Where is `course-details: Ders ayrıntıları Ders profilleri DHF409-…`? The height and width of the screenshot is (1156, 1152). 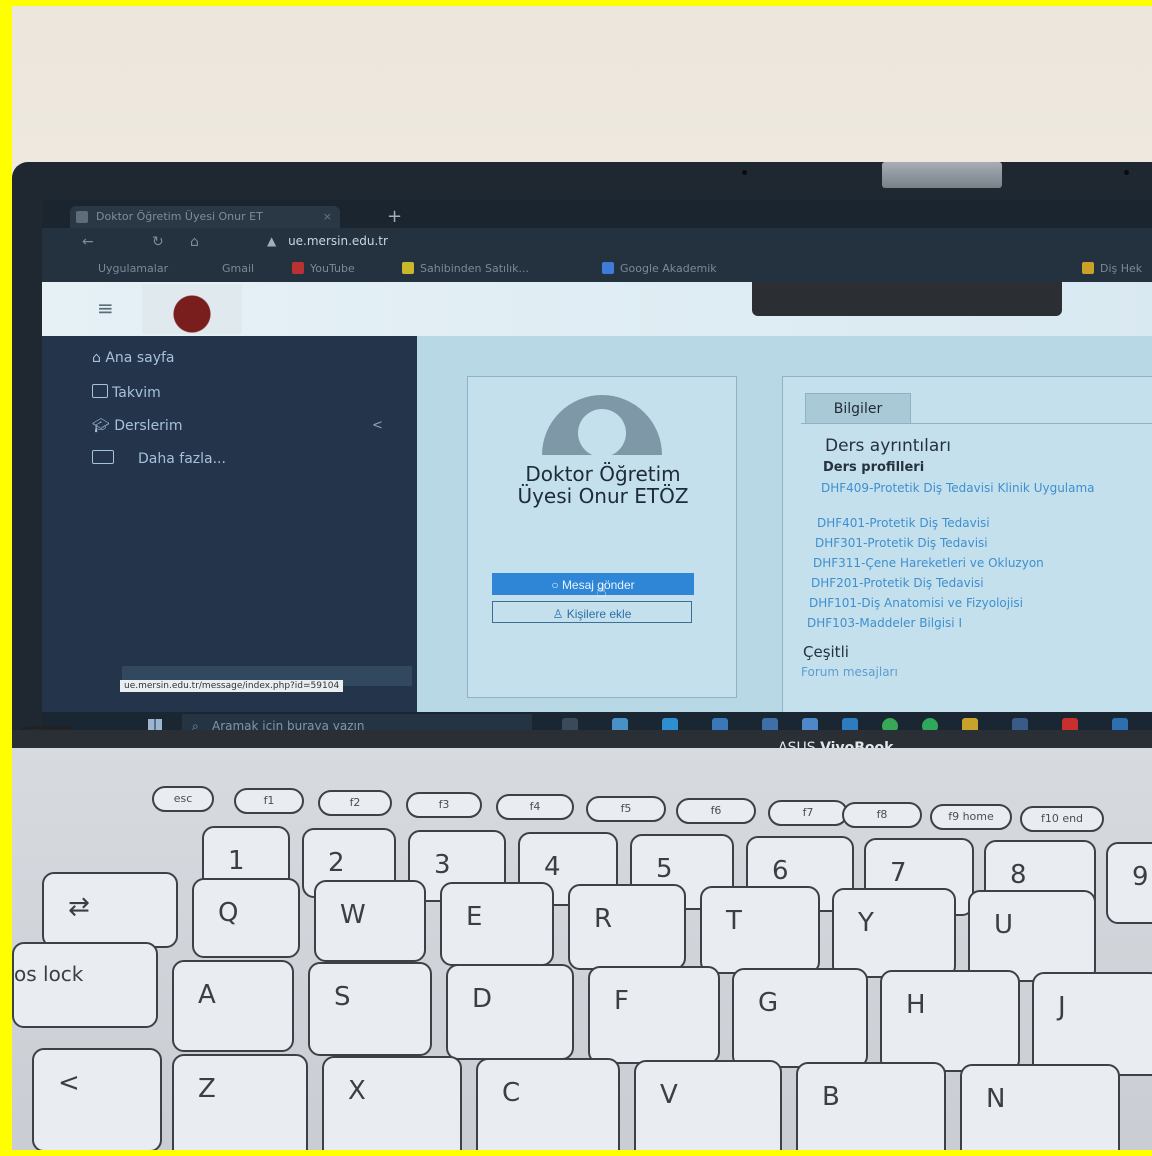 course-details: Ders ayrıntıları Ders profilleri DHF409-… is located at coordinates (976, 526).